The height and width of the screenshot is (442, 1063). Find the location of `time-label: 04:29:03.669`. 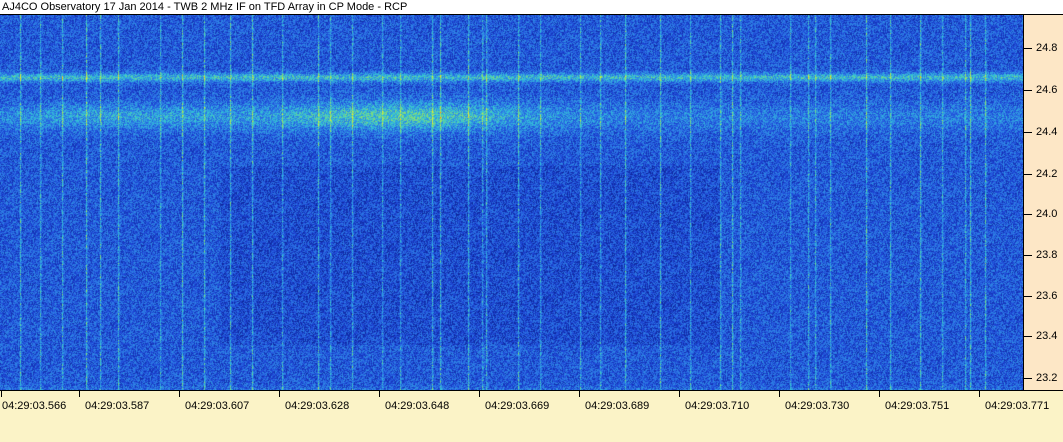

time-label: 04:29:03.669 is located at coordinates (517, 406).